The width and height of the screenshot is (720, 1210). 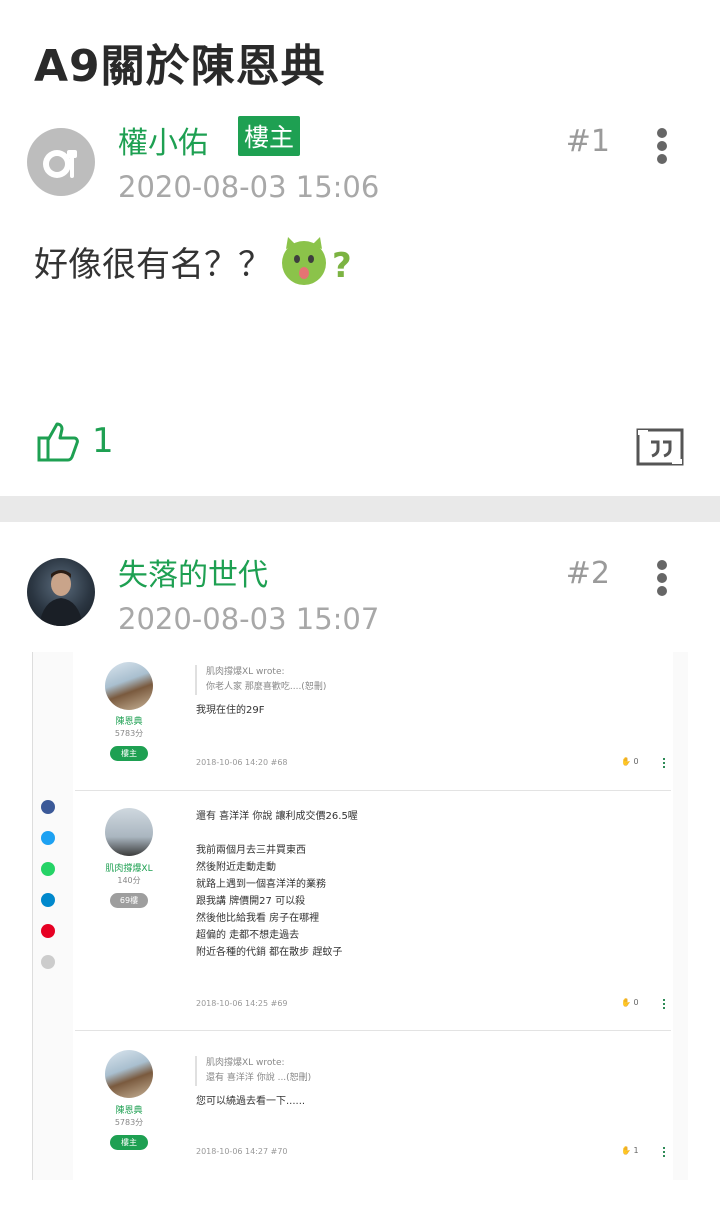 What do you see at coordinates (129, 900) in the screenshot?
I see `embedded-badge: 69樓` at bounding box center [129, 900].